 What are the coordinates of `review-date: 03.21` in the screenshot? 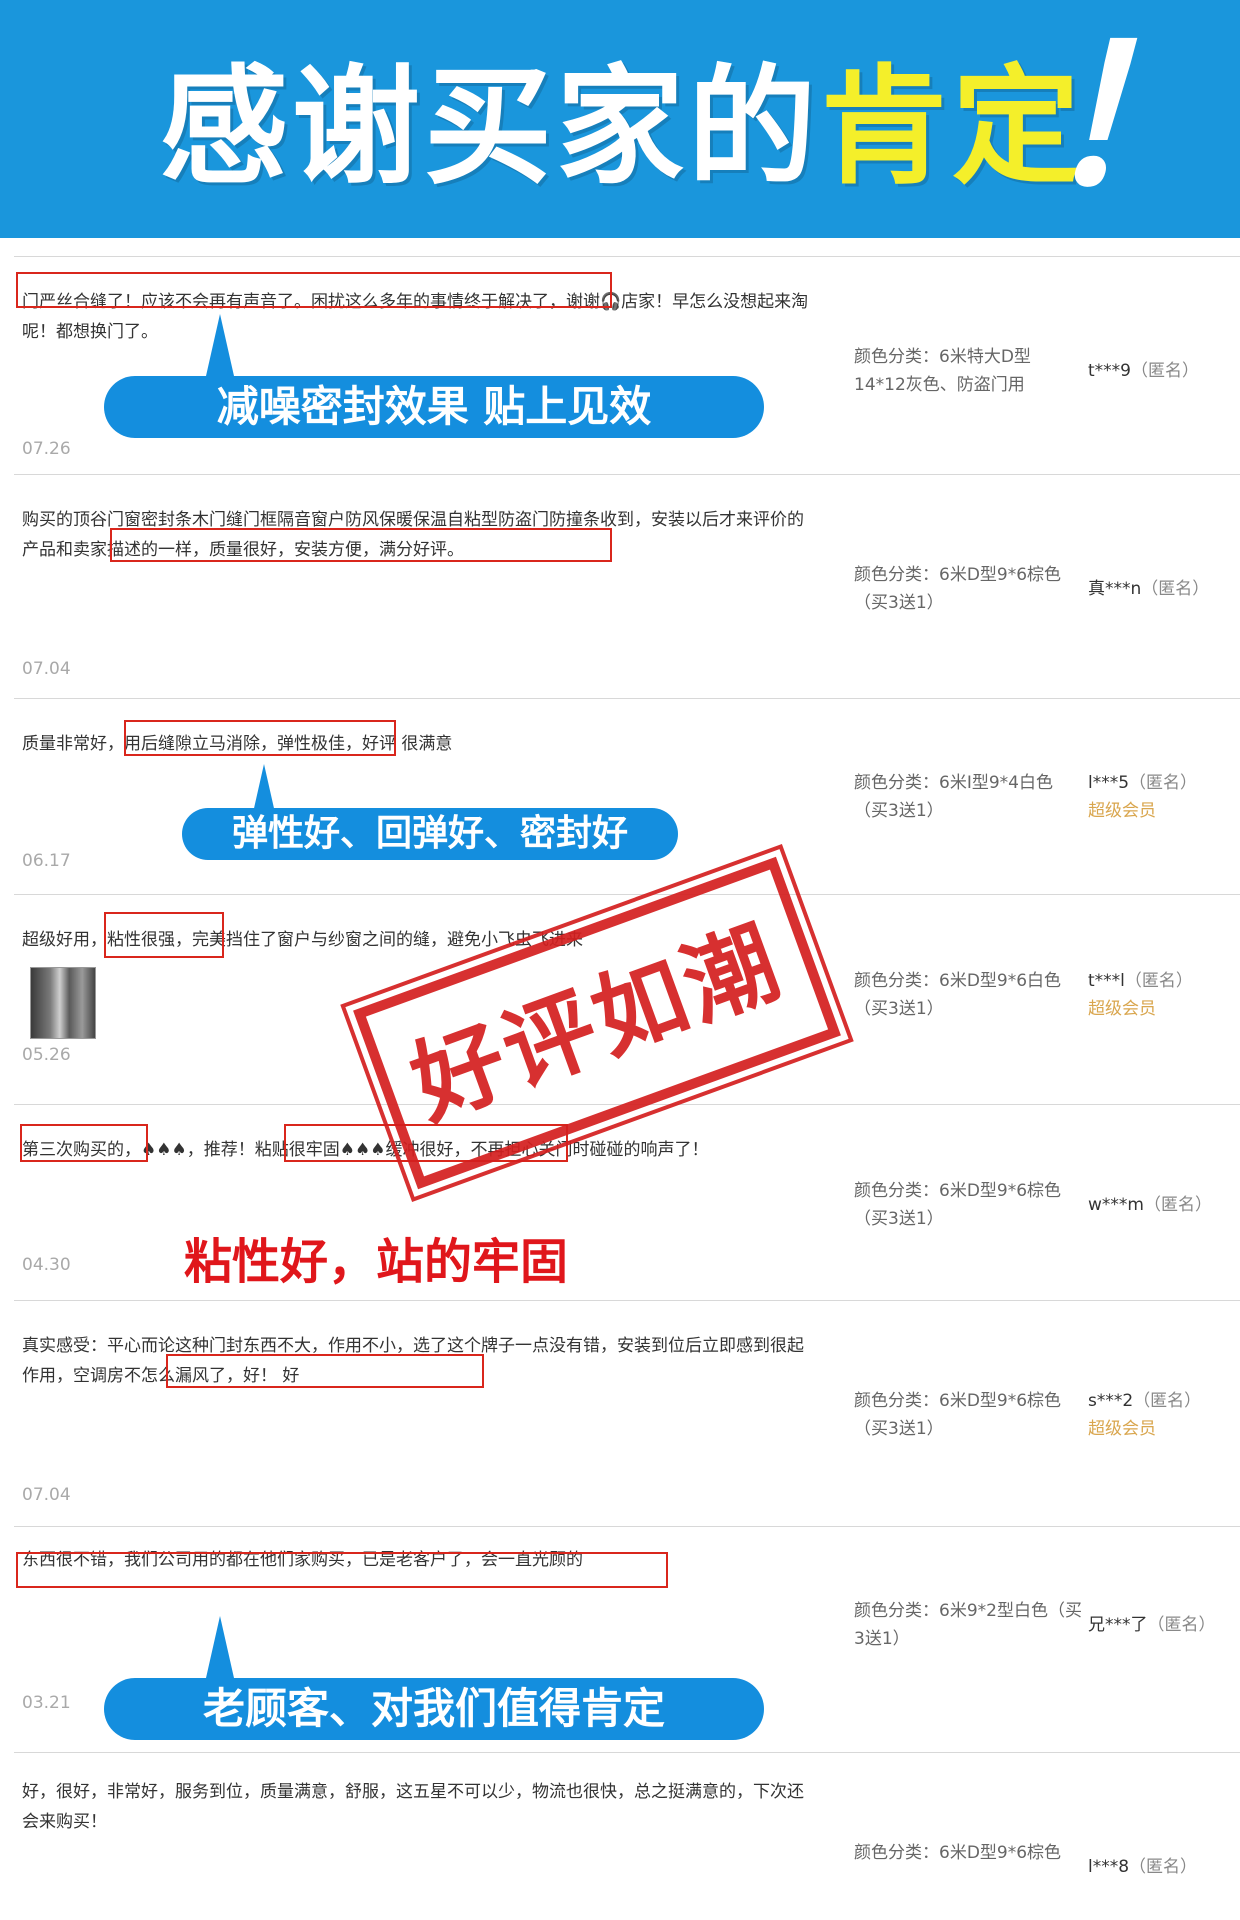 It's located at (46, 1703).